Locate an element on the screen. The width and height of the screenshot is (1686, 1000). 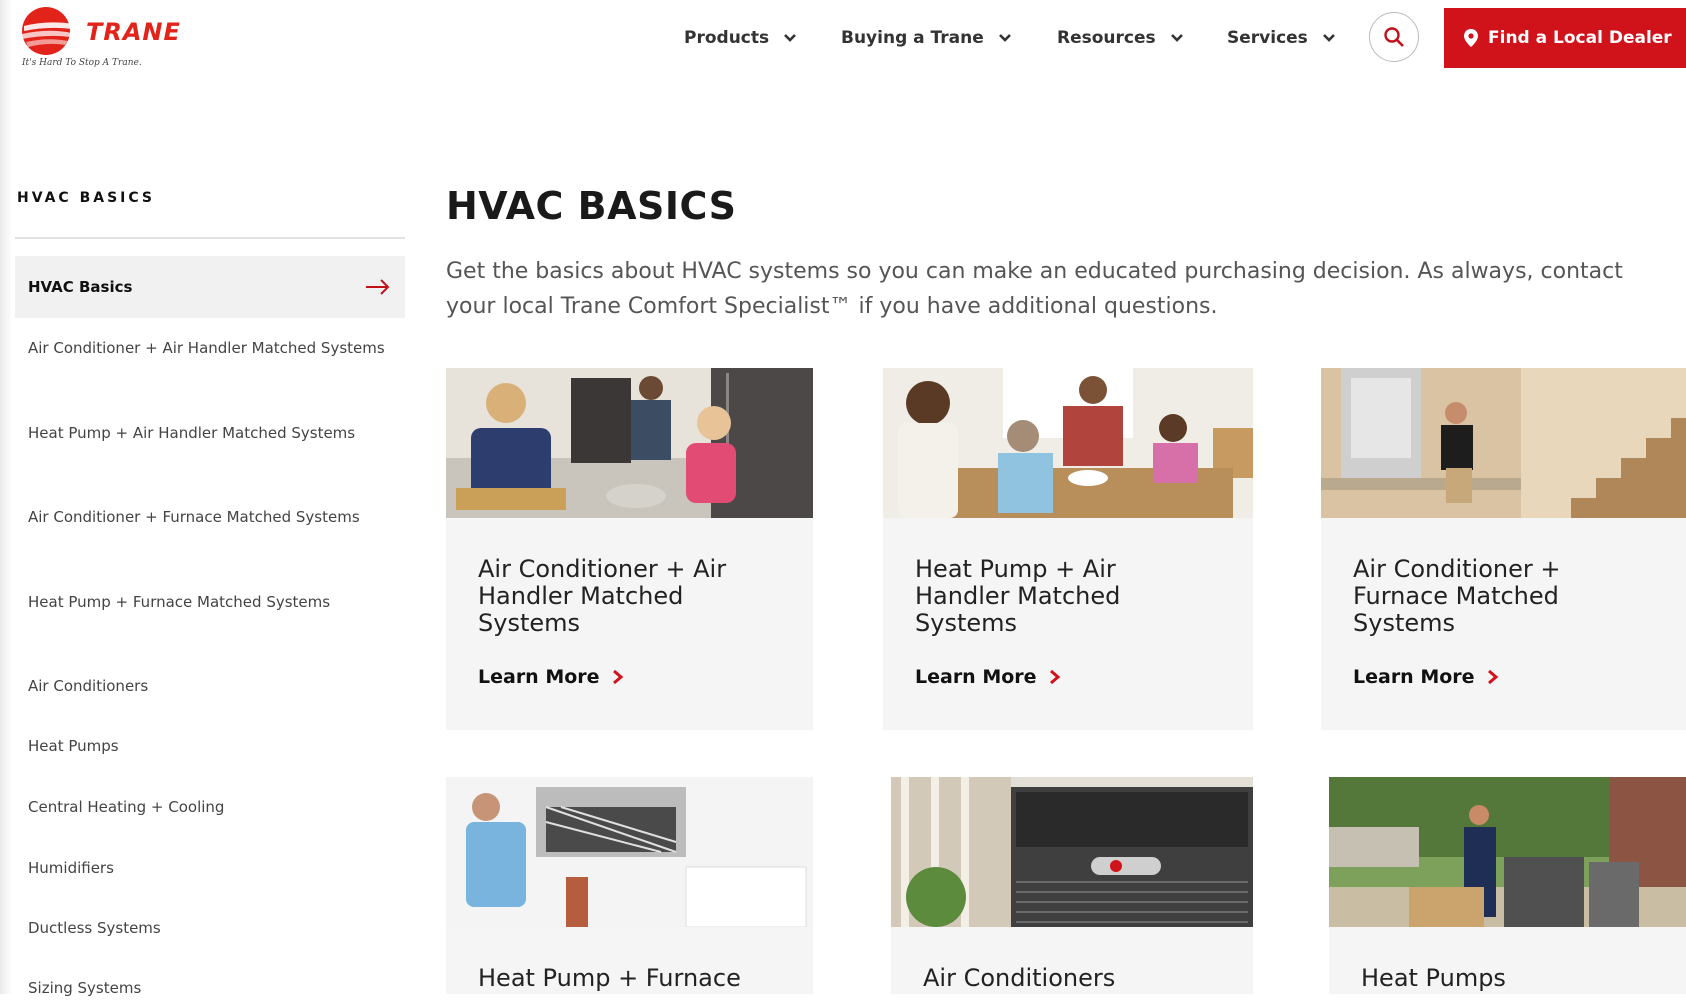
trane-logo: TRANE It's Hard To Stop A Trane. is located at coordinates (105, 41).